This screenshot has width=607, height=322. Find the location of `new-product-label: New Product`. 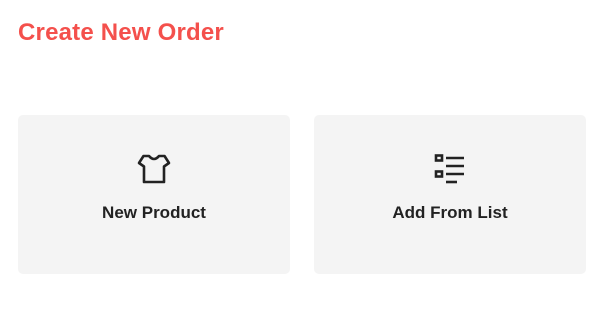

new-product-label: New Product is located at coordinates (154, 212).